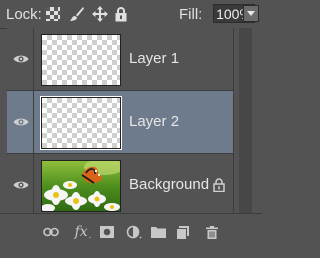 The height and width of the screenshot is (258, 320). Describe the element at coordinates (121, 14) in the screenshot. I see `lock-all-icon` at that location.